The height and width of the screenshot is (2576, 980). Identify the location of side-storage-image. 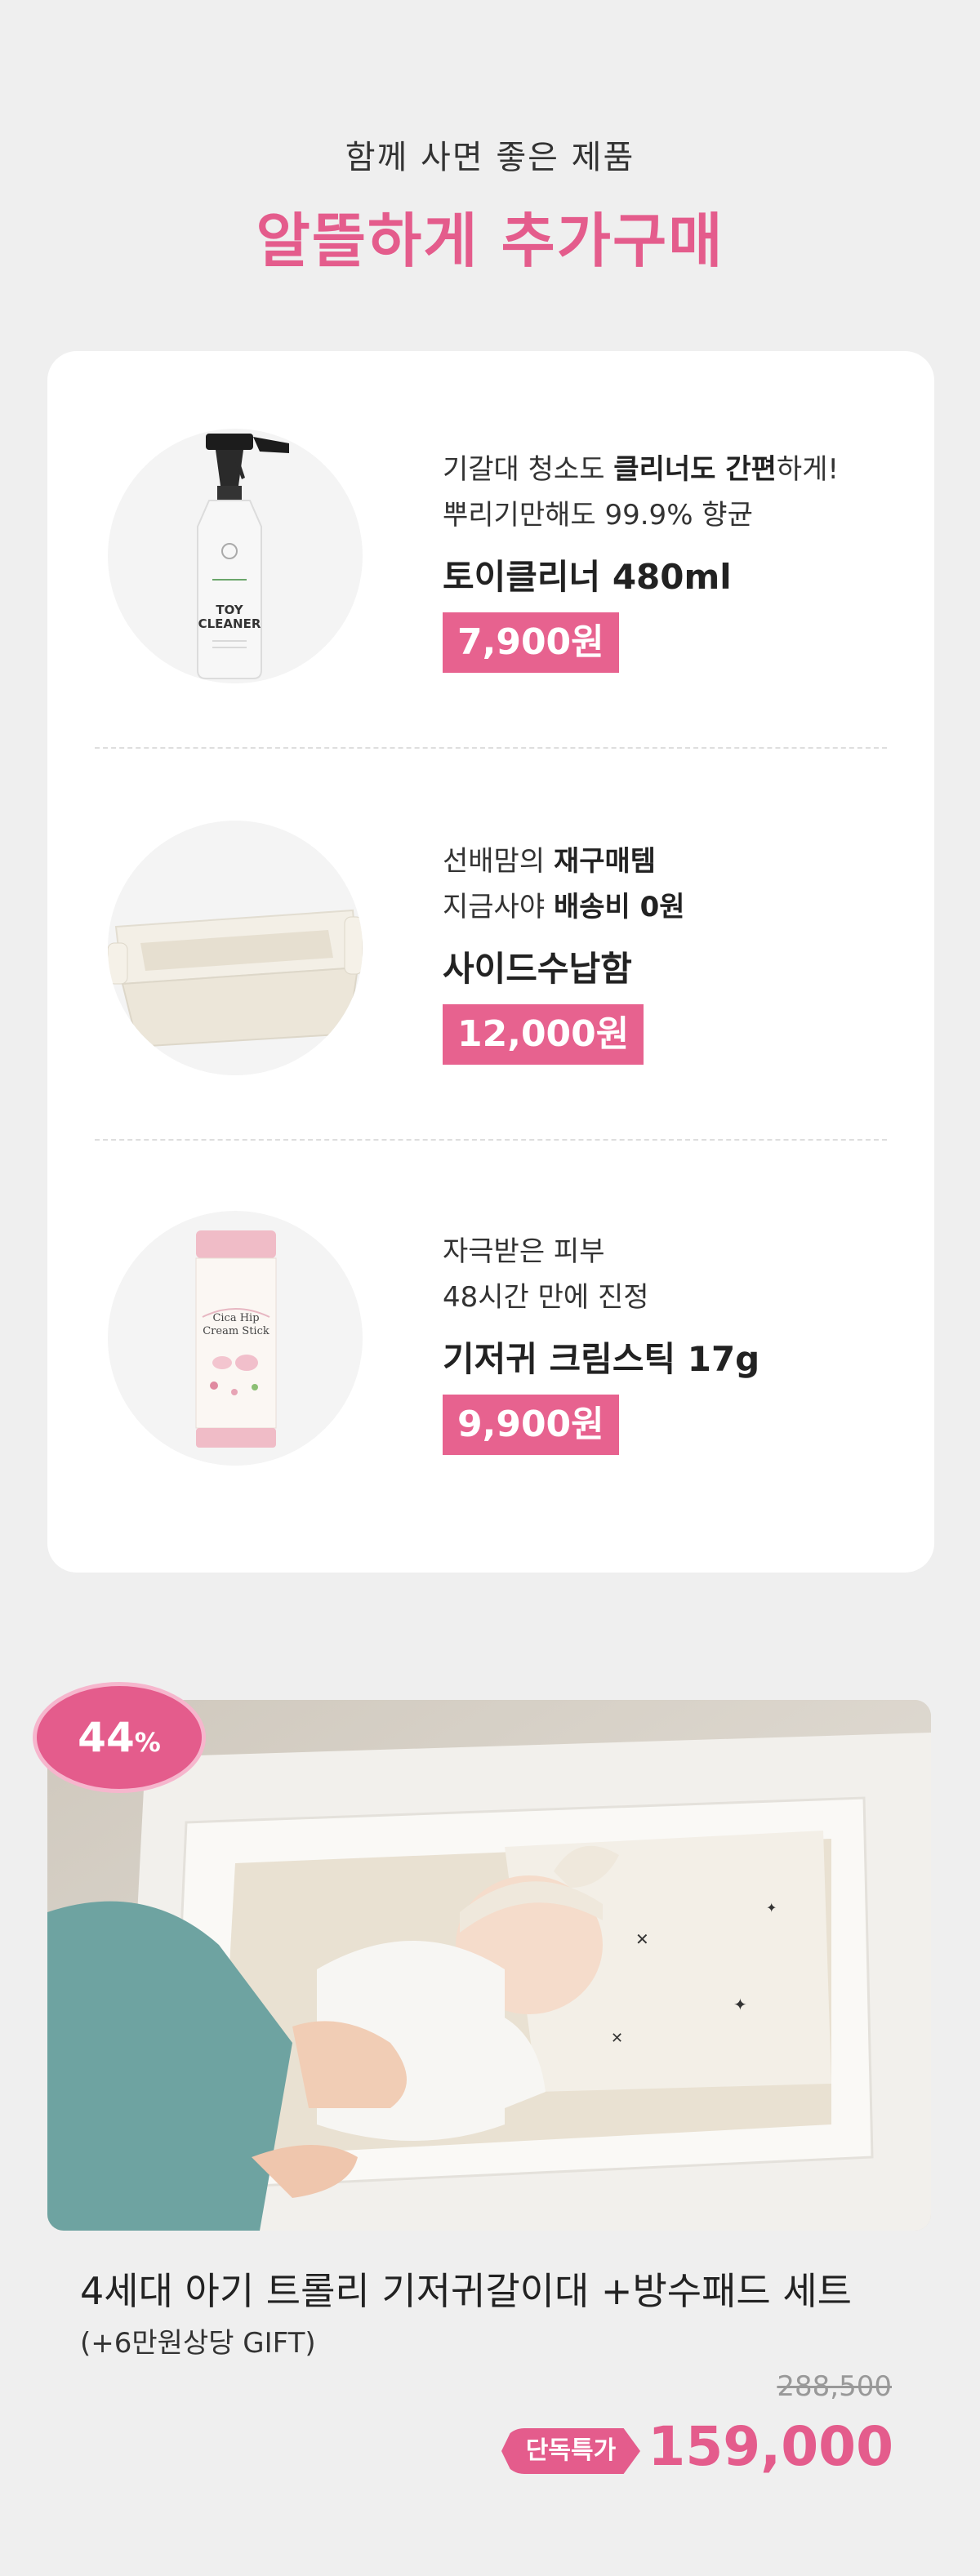
(236, 948).